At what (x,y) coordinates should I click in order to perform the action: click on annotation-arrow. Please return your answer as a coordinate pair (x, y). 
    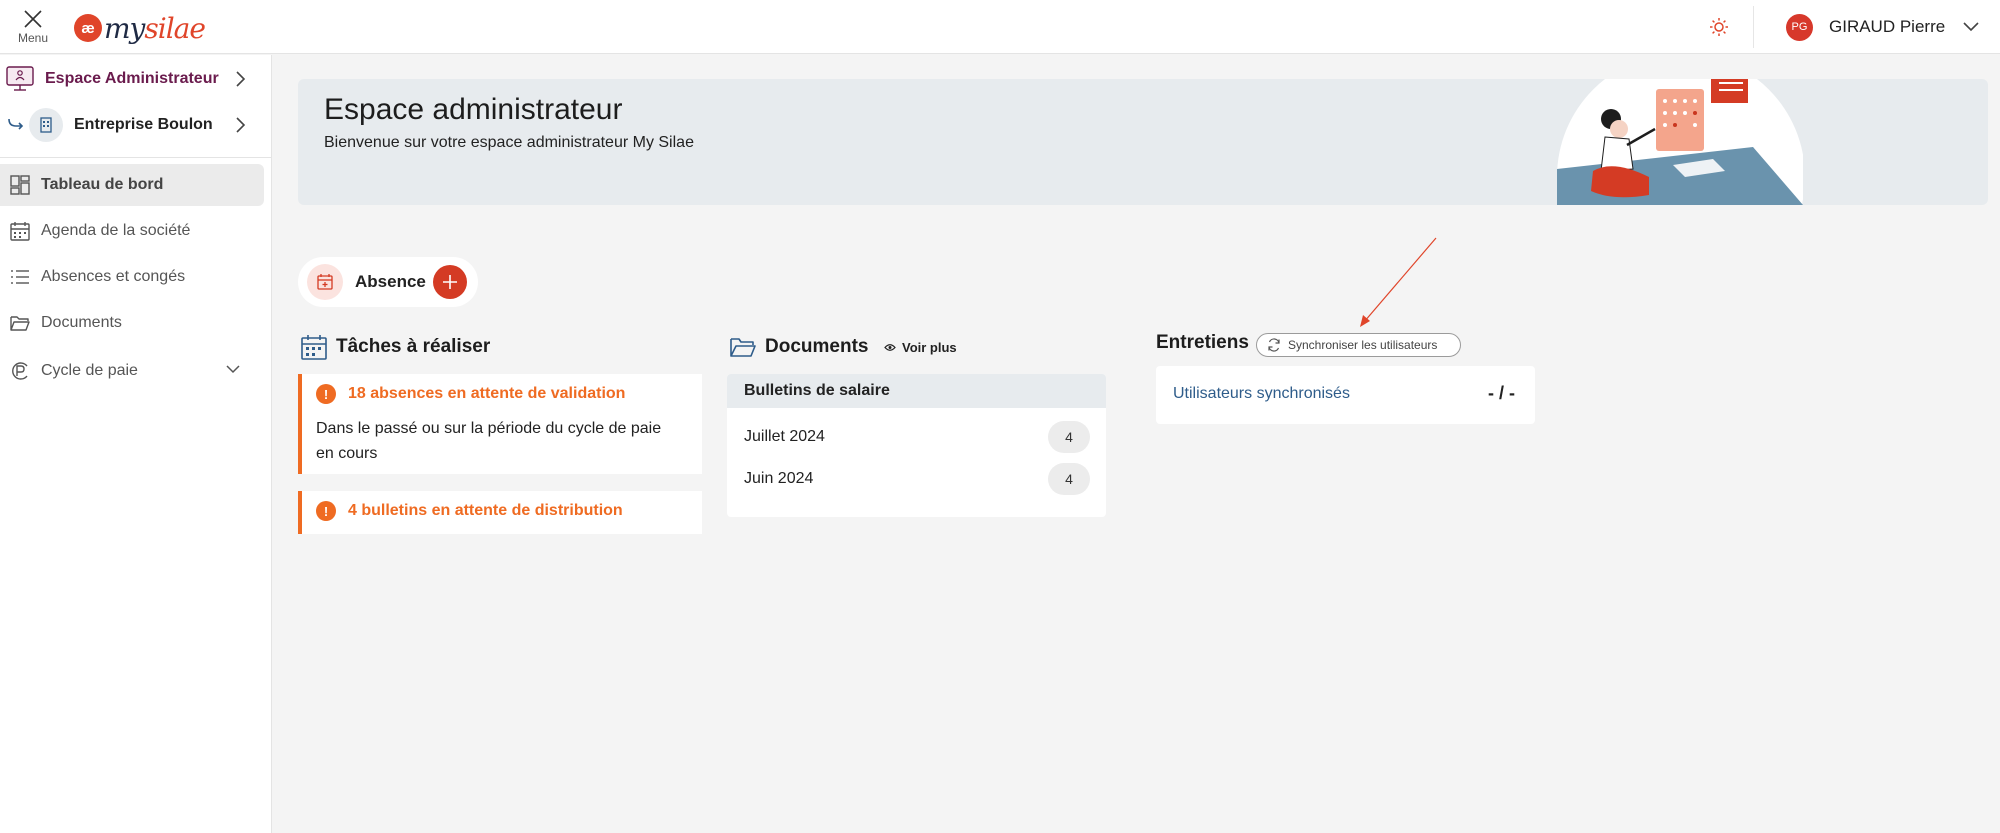
    Looking at the image, I should click on (1398, 282).